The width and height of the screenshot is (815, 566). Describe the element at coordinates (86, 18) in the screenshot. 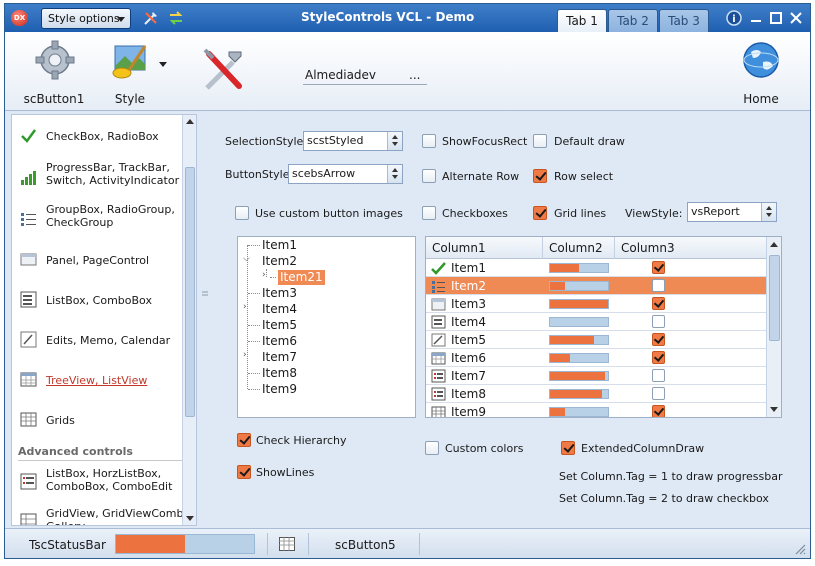

I see `style-options-dropdown: Style options` at that location.